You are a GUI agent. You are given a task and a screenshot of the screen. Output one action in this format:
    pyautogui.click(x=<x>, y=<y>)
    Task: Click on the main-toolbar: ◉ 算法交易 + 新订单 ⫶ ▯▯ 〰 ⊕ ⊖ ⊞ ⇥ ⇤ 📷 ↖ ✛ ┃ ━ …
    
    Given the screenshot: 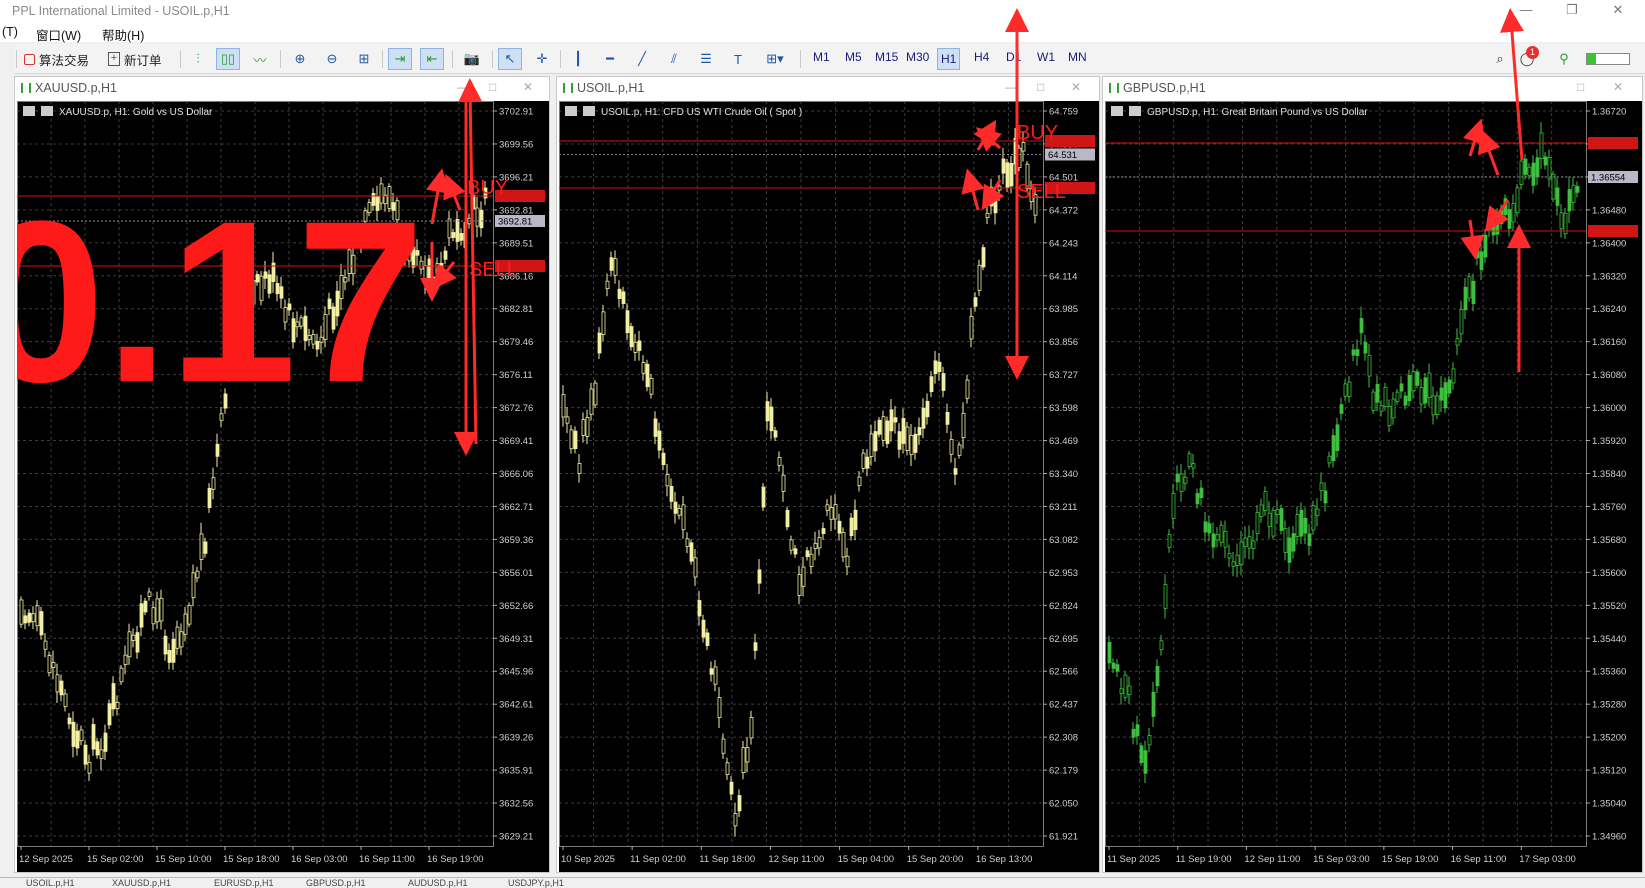 What is the action you would take?
    pyautogui.click(x=822, y=59)
    